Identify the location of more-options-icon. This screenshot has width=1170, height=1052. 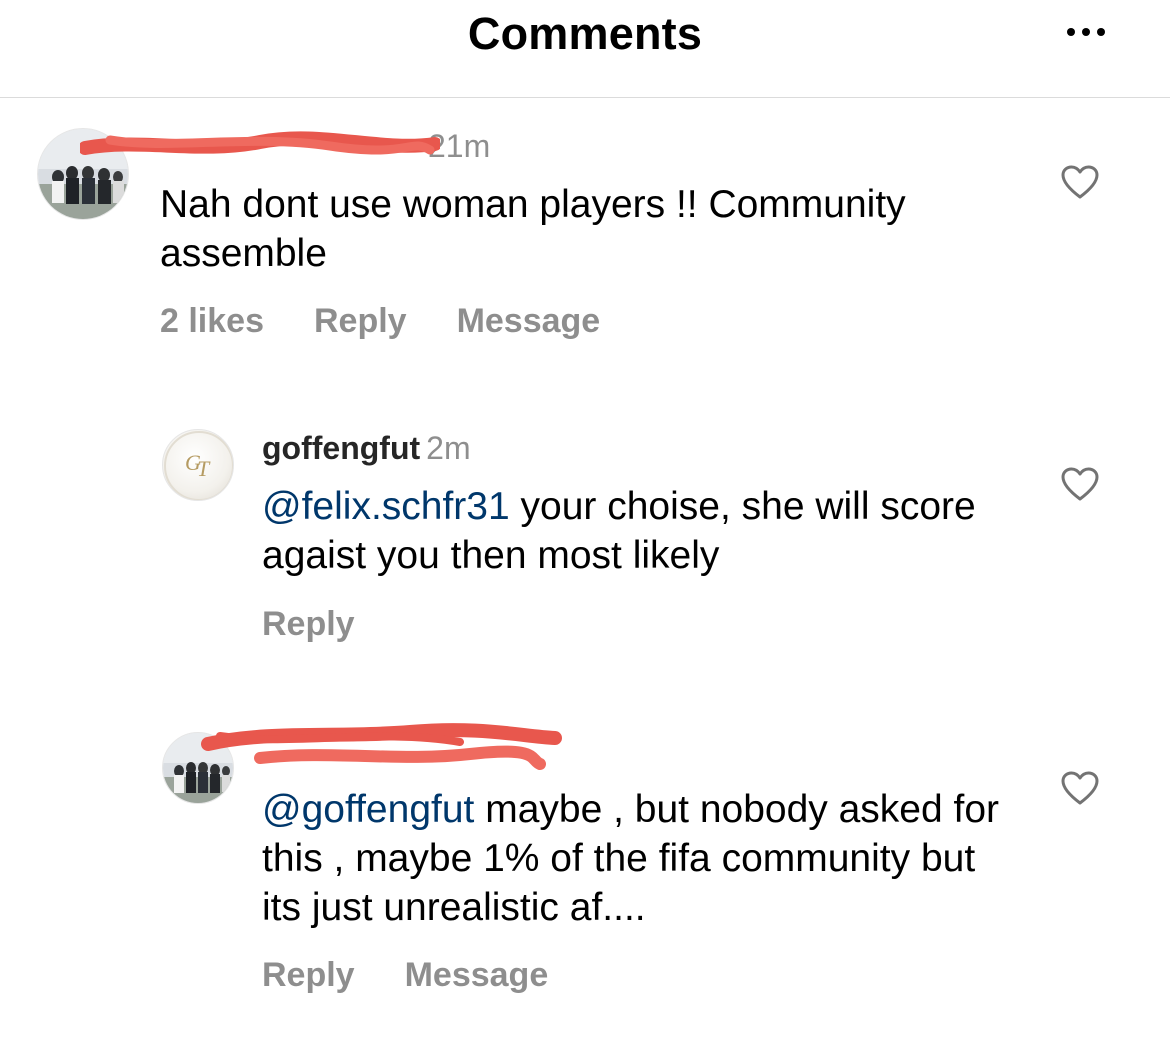
(1086, 32).